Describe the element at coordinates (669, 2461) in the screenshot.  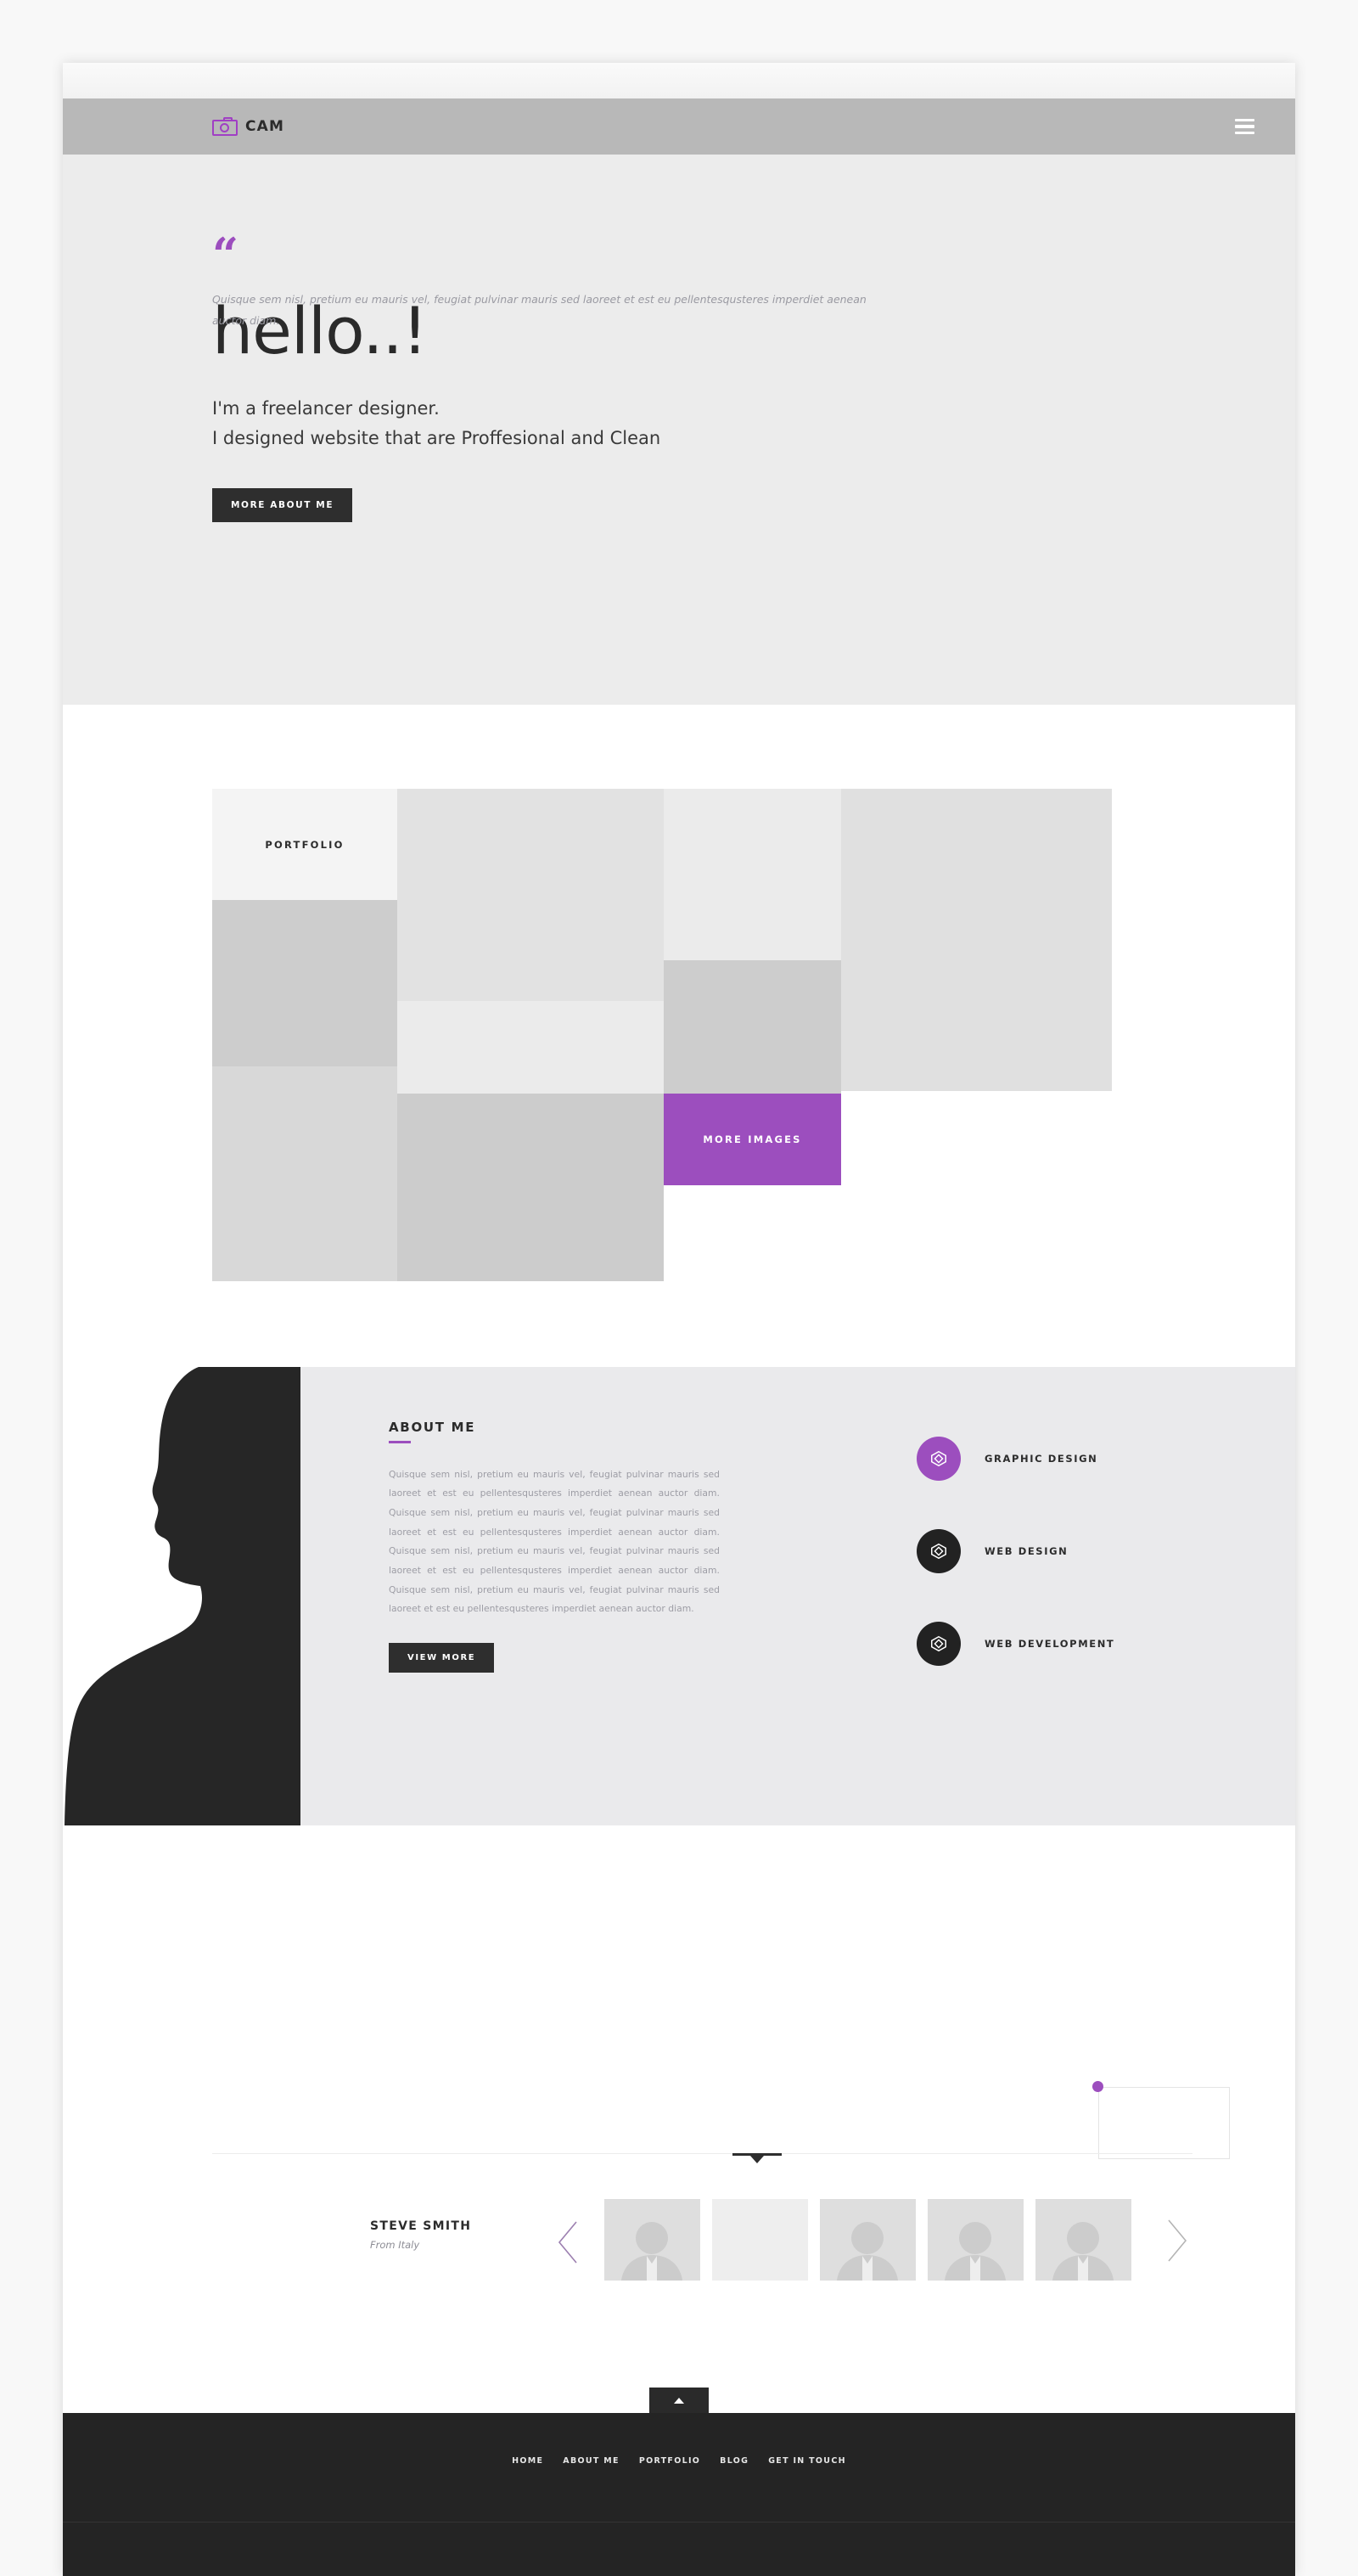
I see `footer-link-portfolio: PORTFOLIO` at that location.